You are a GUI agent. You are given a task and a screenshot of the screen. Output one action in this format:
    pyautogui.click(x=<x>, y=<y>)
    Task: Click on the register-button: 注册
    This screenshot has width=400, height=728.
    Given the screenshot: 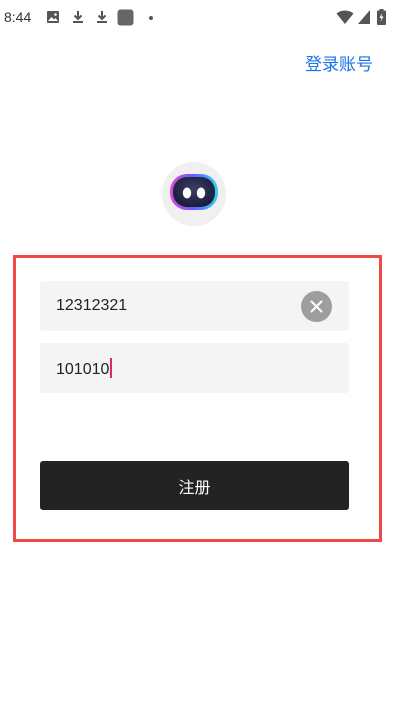 What is the action you would take?
    pyautogui.click(x=194, y=485)
    